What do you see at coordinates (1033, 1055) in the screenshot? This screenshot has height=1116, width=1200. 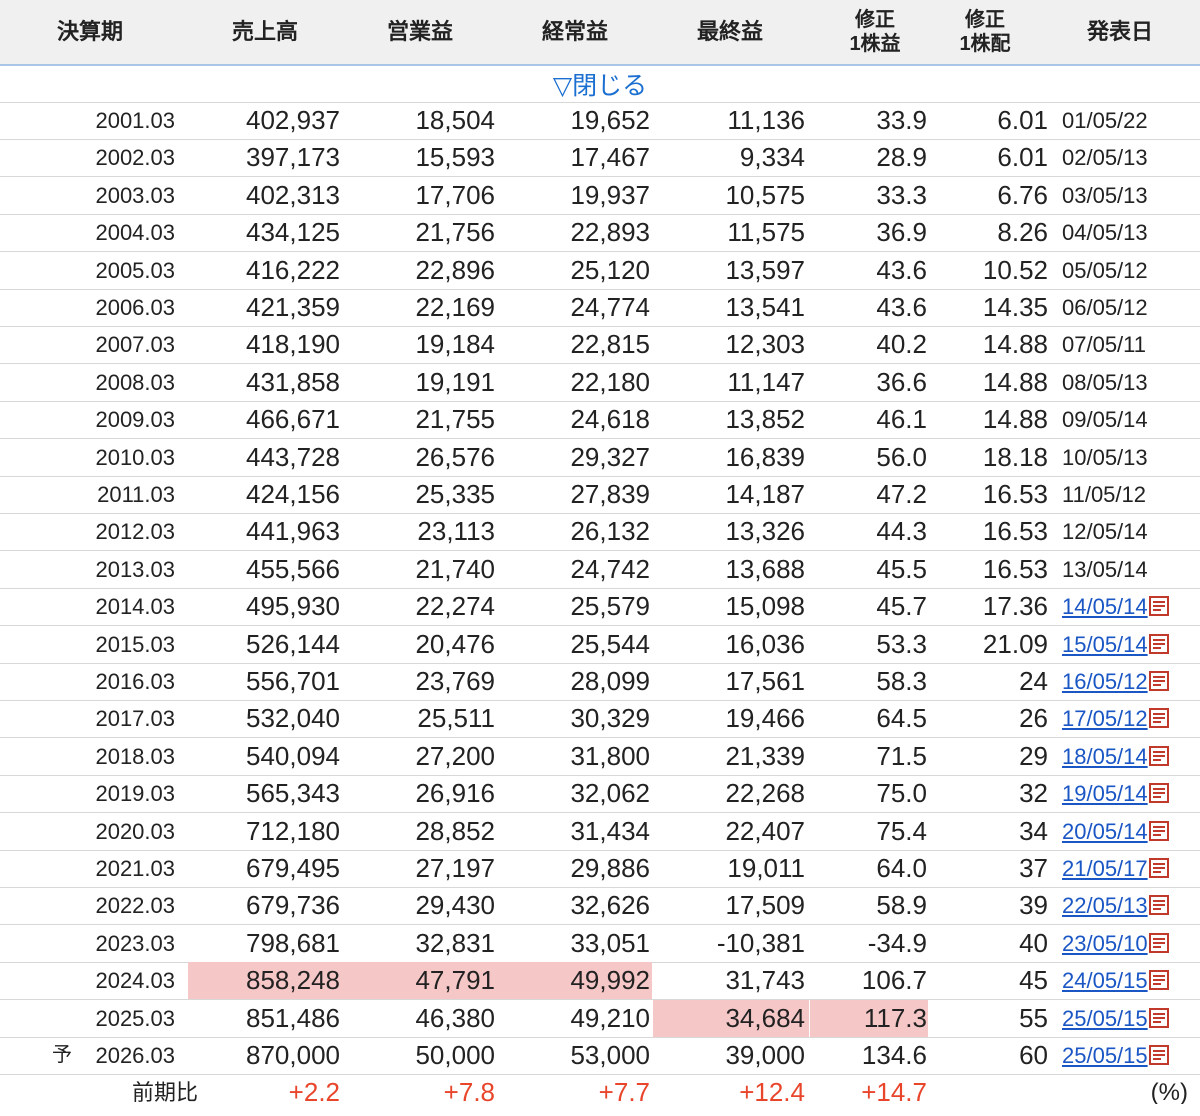 I see `cell-dps: 60` at bounding box center [1033, 1055].